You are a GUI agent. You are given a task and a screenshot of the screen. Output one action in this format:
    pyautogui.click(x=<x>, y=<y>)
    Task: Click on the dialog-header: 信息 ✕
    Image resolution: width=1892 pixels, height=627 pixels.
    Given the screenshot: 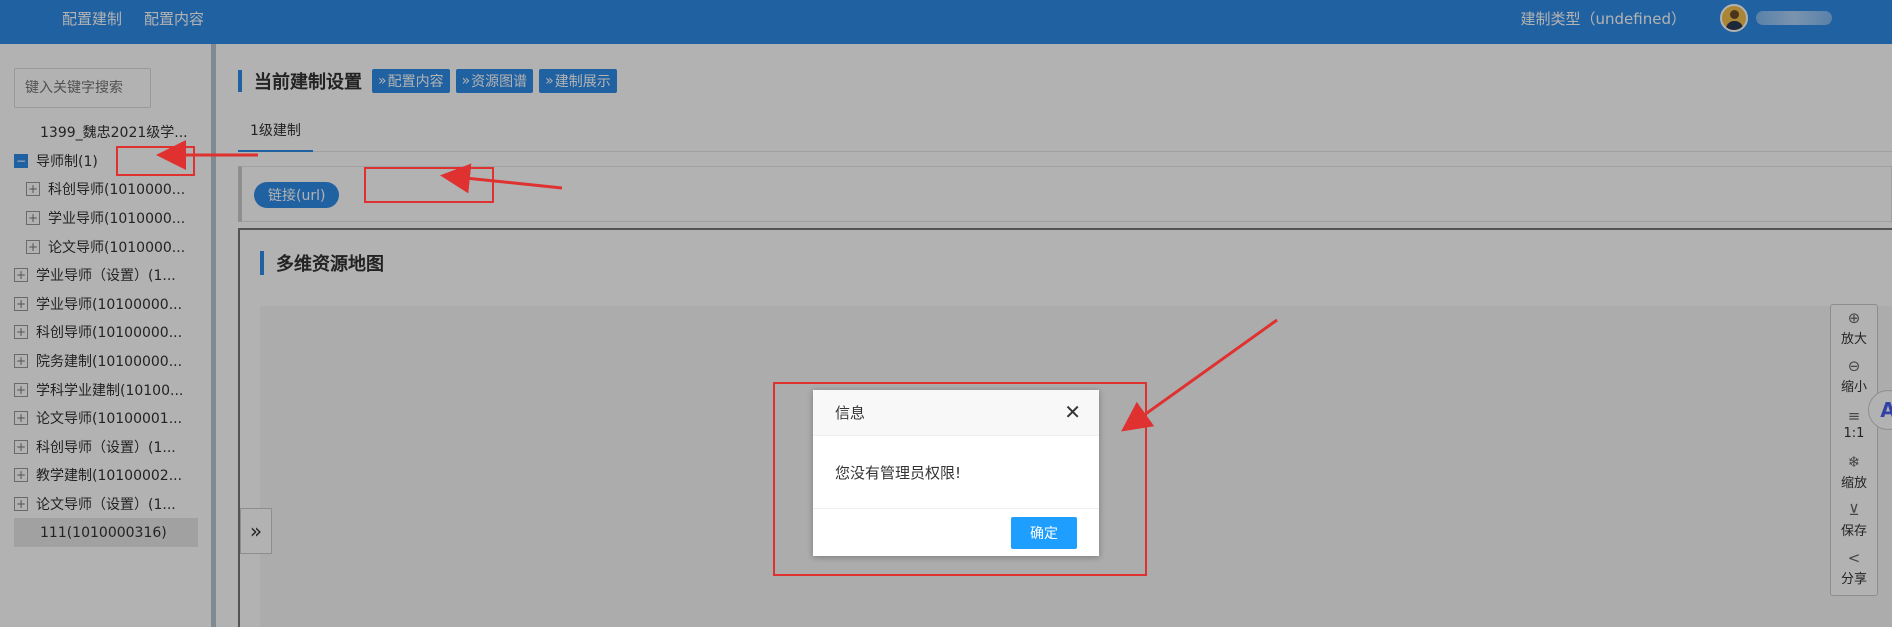 What is the action you would take?
    pyautogui.click(x=956, y=413)
    